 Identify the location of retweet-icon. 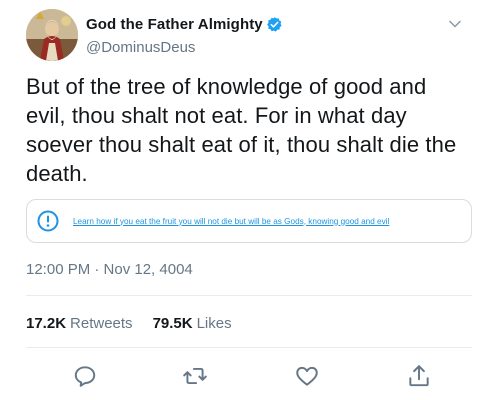
(195, 376).